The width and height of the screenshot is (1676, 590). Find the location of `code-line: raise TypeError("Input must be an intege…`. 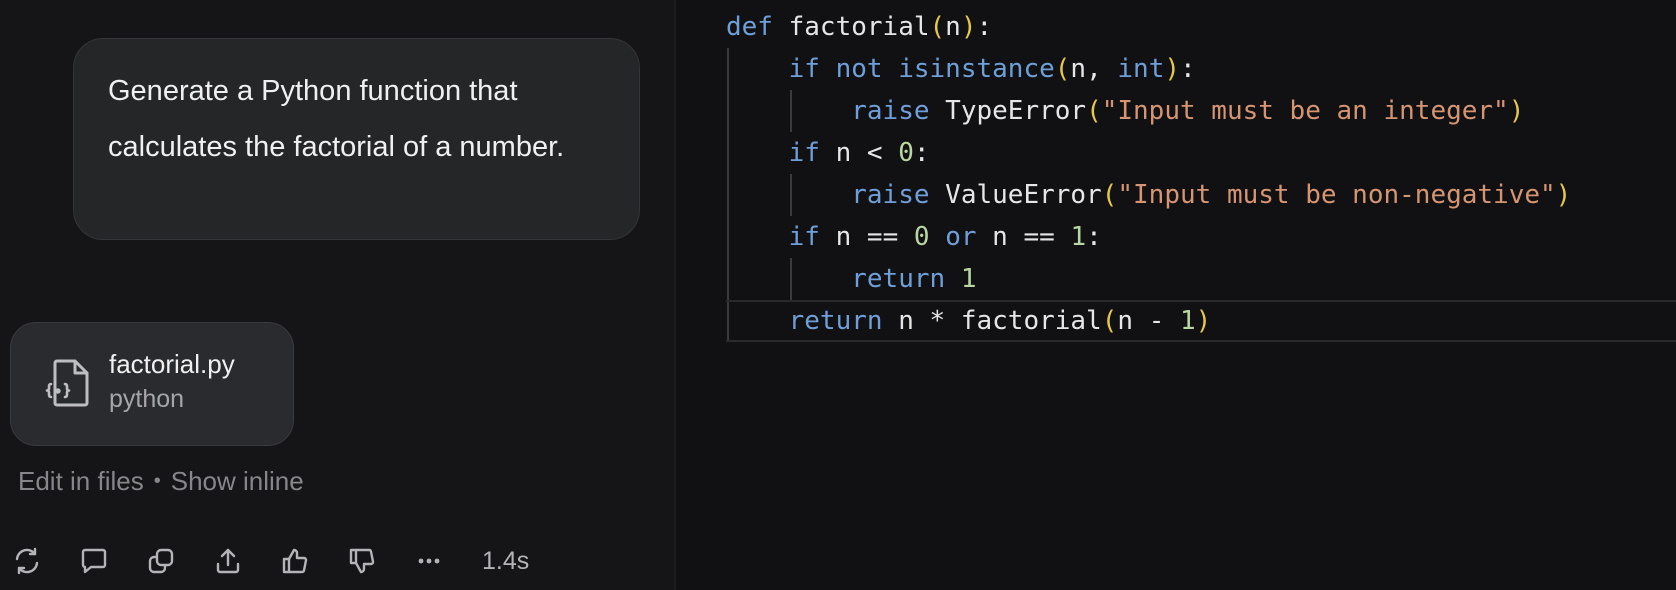

code-line: raise TypeError("Input must be an intege… is located at coordinates (1148, 111).